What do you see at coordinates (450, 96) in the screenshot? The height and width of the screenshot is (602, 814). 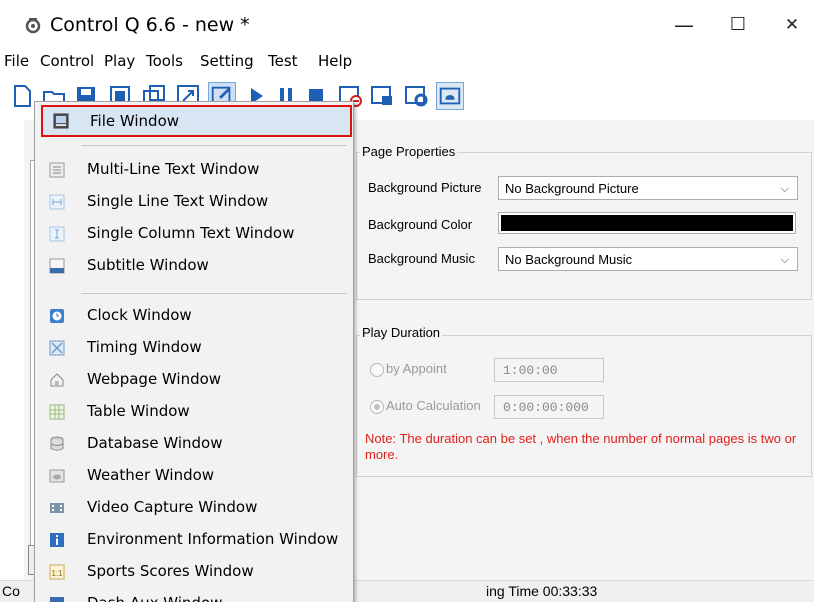 I see `cloud-icon` at bounding box center [450, 96].